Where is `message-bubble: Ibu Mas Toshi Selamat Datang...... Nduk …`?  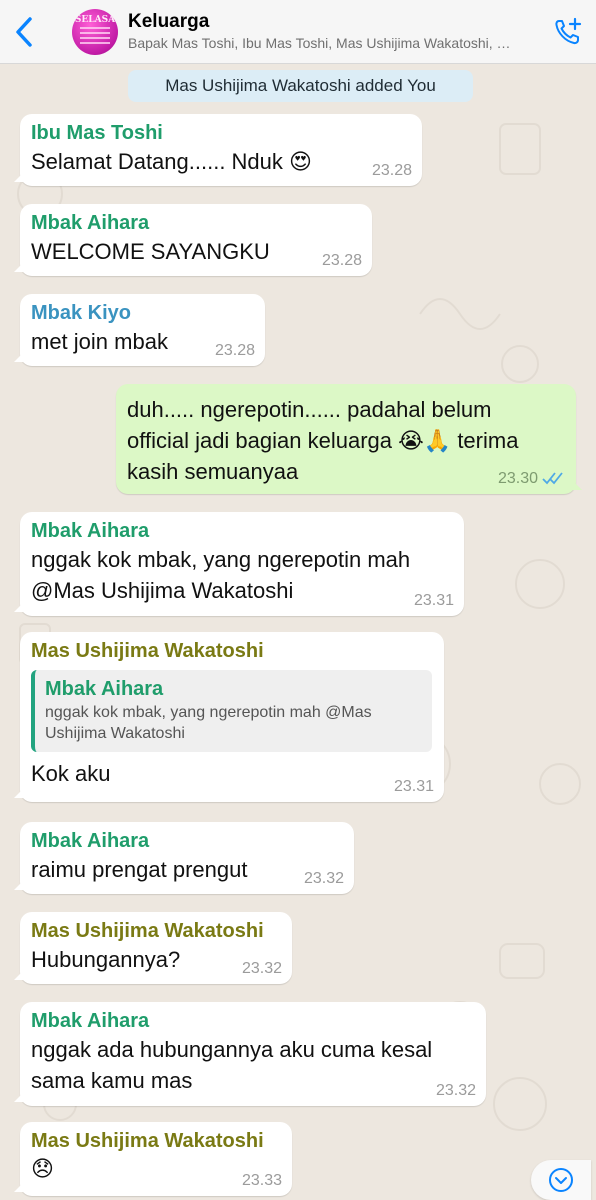 message-bubble: Ibu Mas Toshi Selamat Datang...... Nduk … is located at coordinates (221, 150).